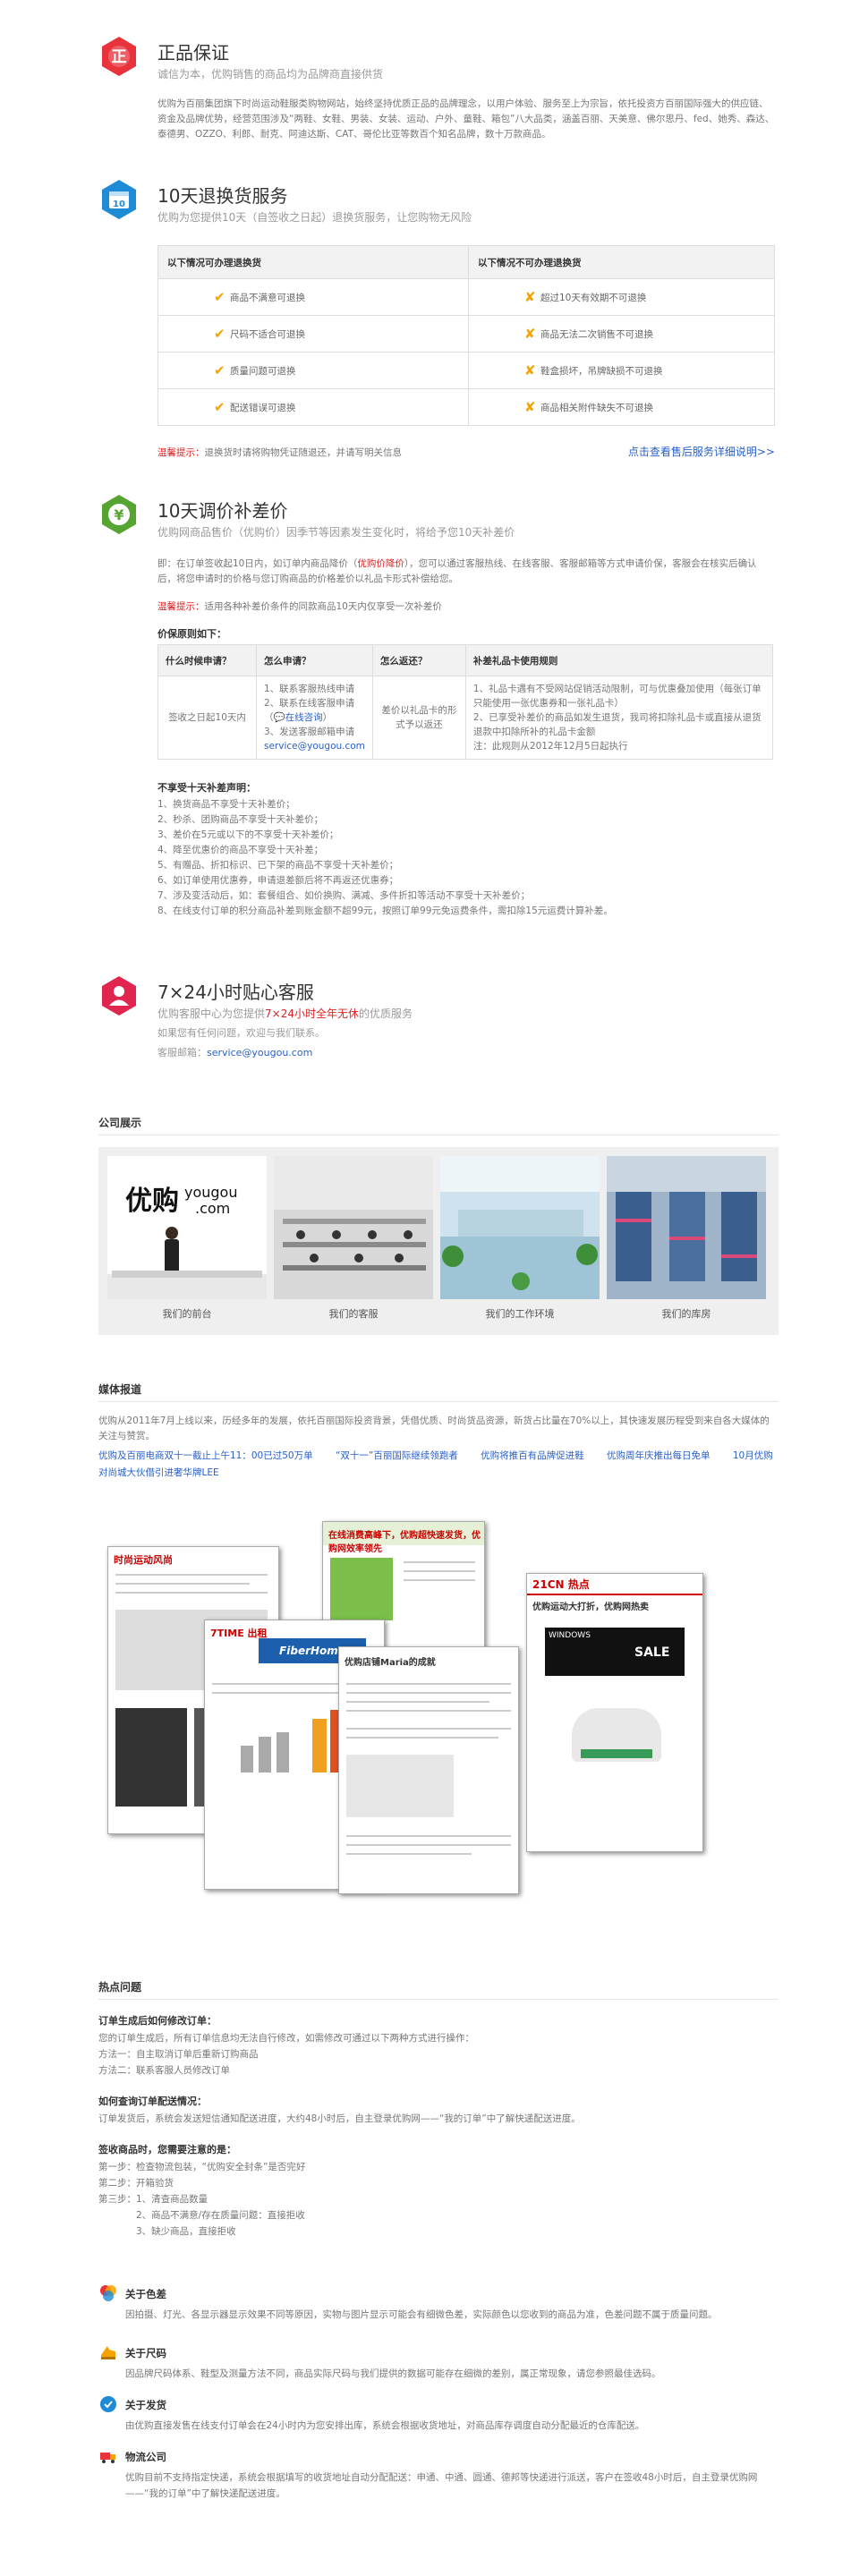  What do you see at coordinates (303, 452) in the screenshot?
I see `tip-text: 退换货时请将购物凭证随退还，并请写明关信息` at bounding box center [303, 452].